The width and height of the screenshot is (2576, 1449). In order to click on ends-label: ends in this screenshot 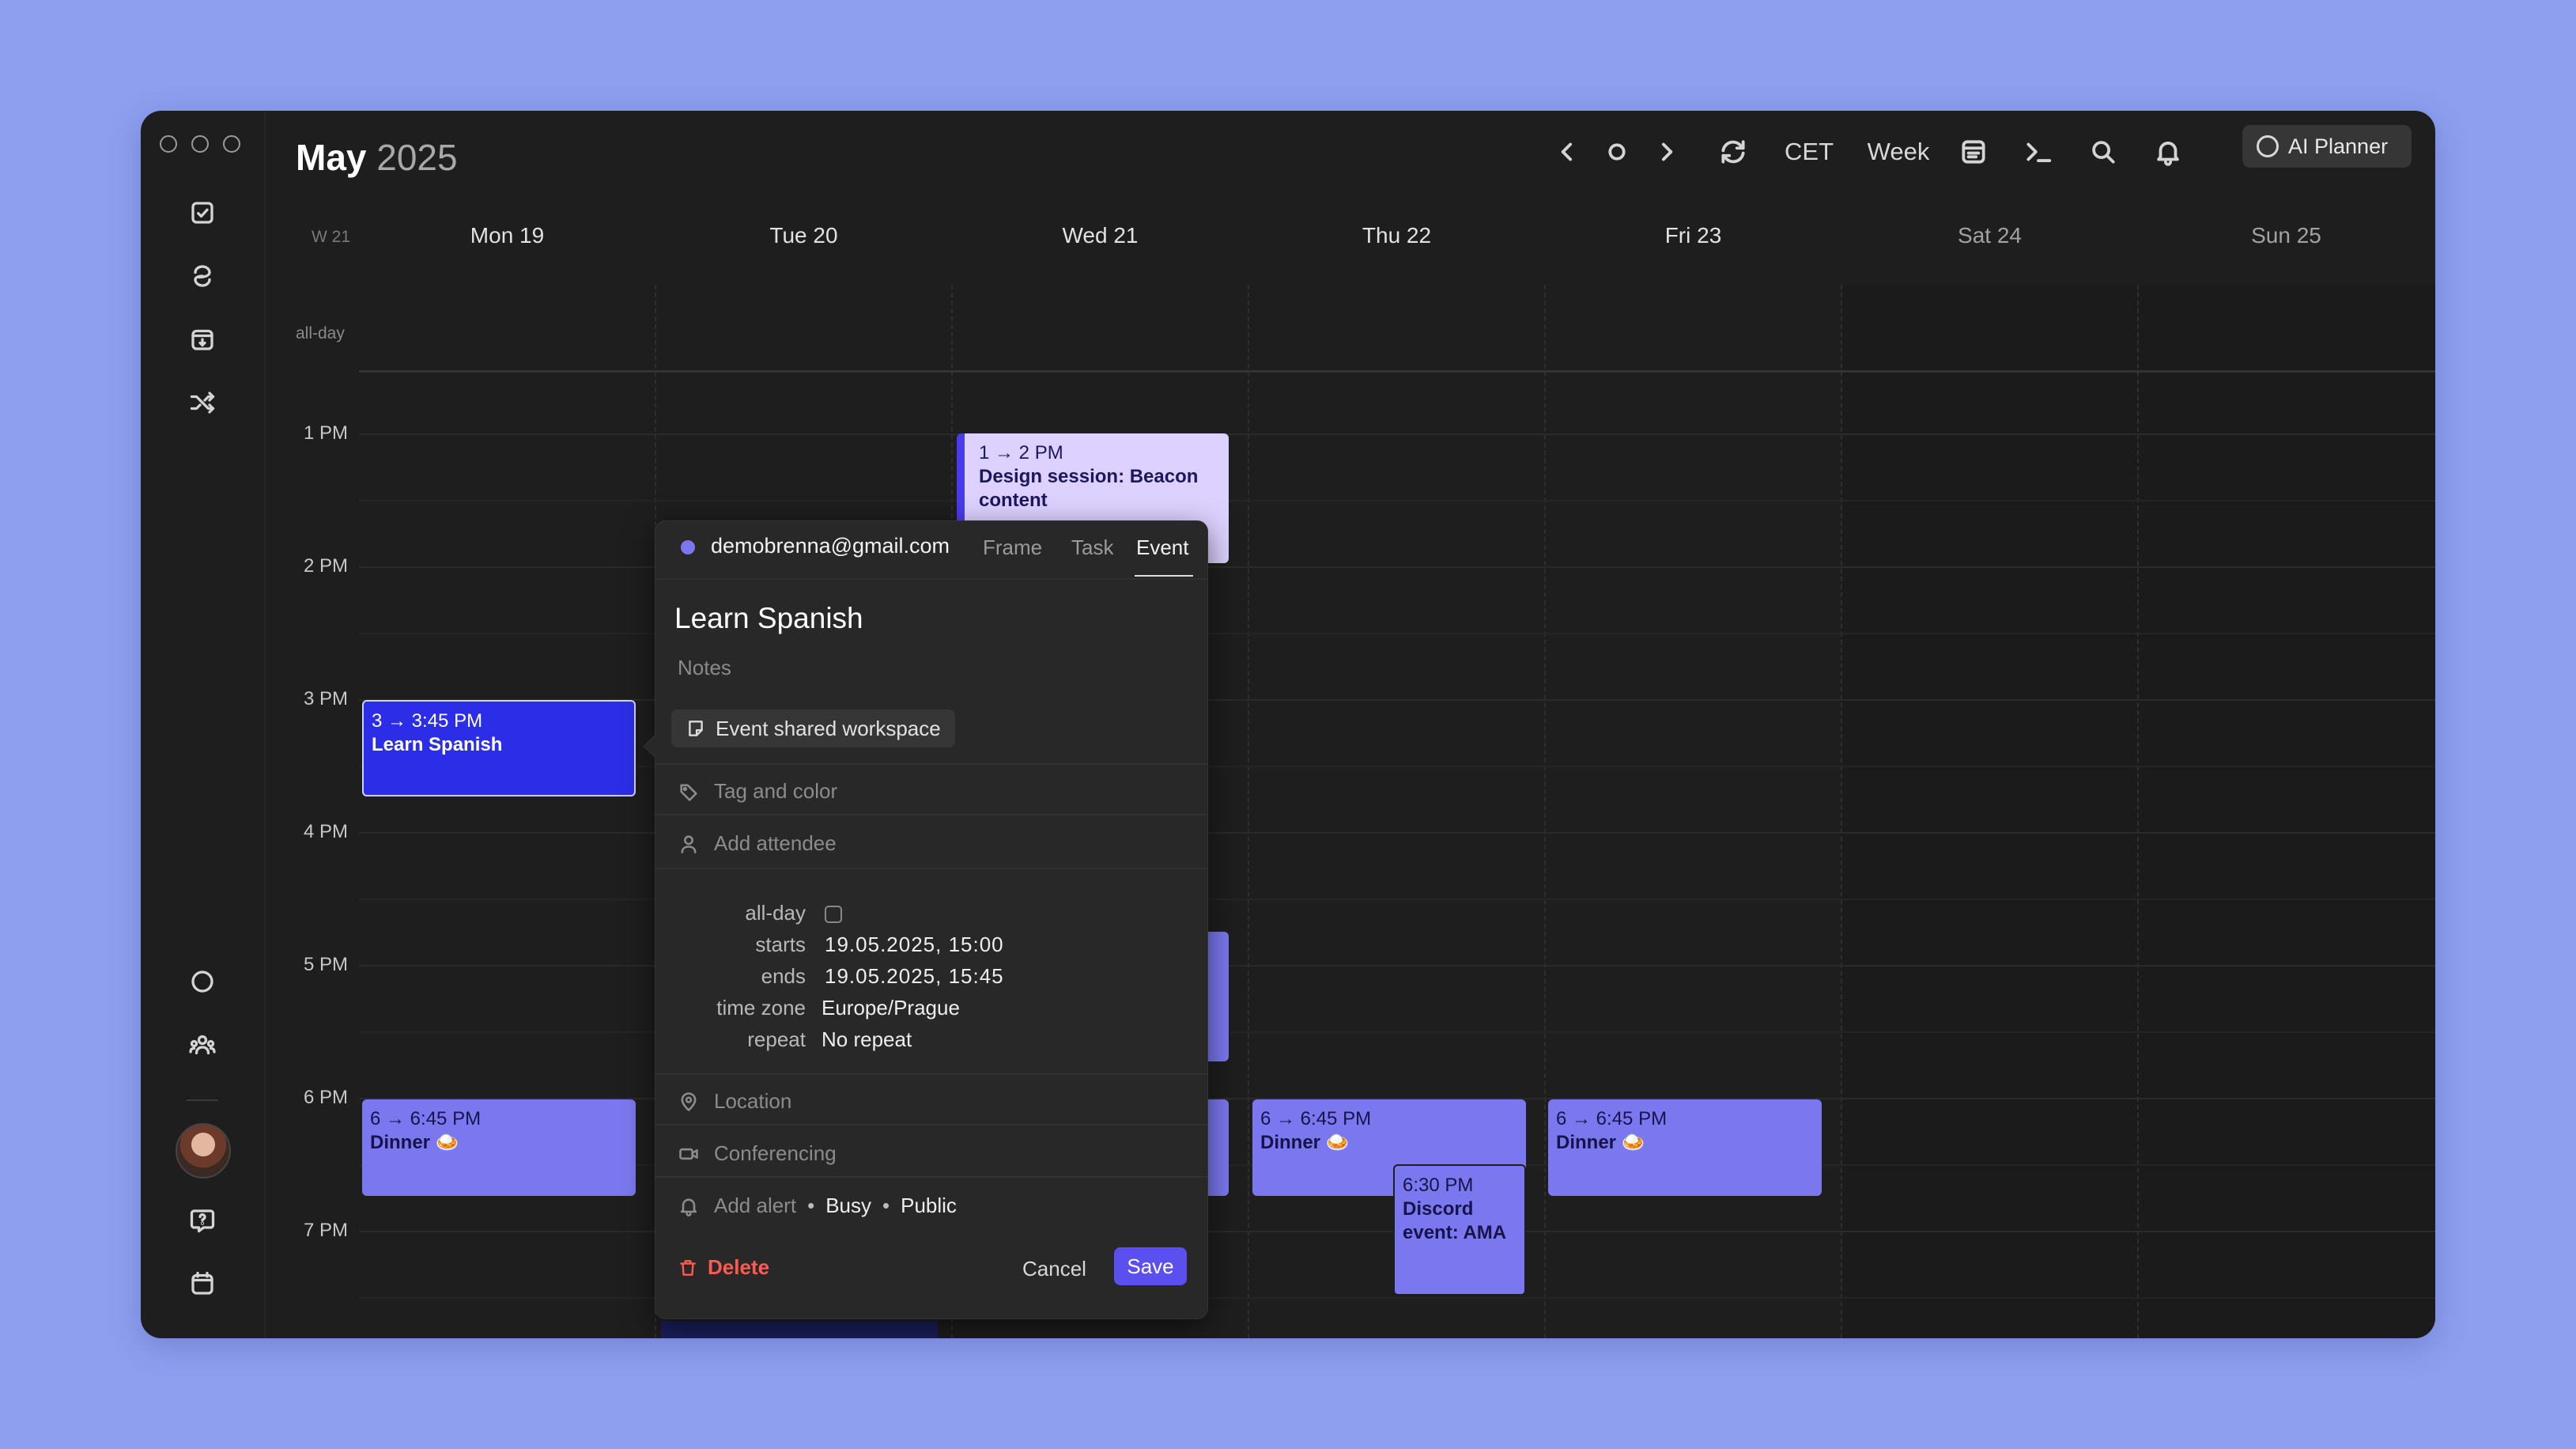, I will do `click(783, 976)`.